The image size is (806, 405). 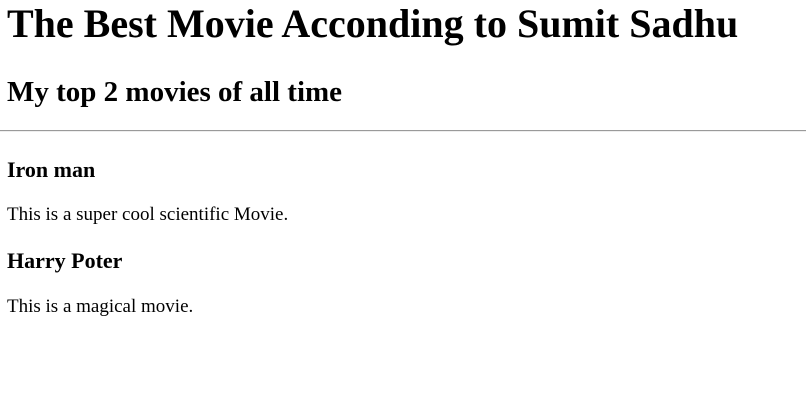 What do you see at coordinates (51, 169) in the screenshot?
I see `movie-title: Iron man` at bounding box center [51, 169].